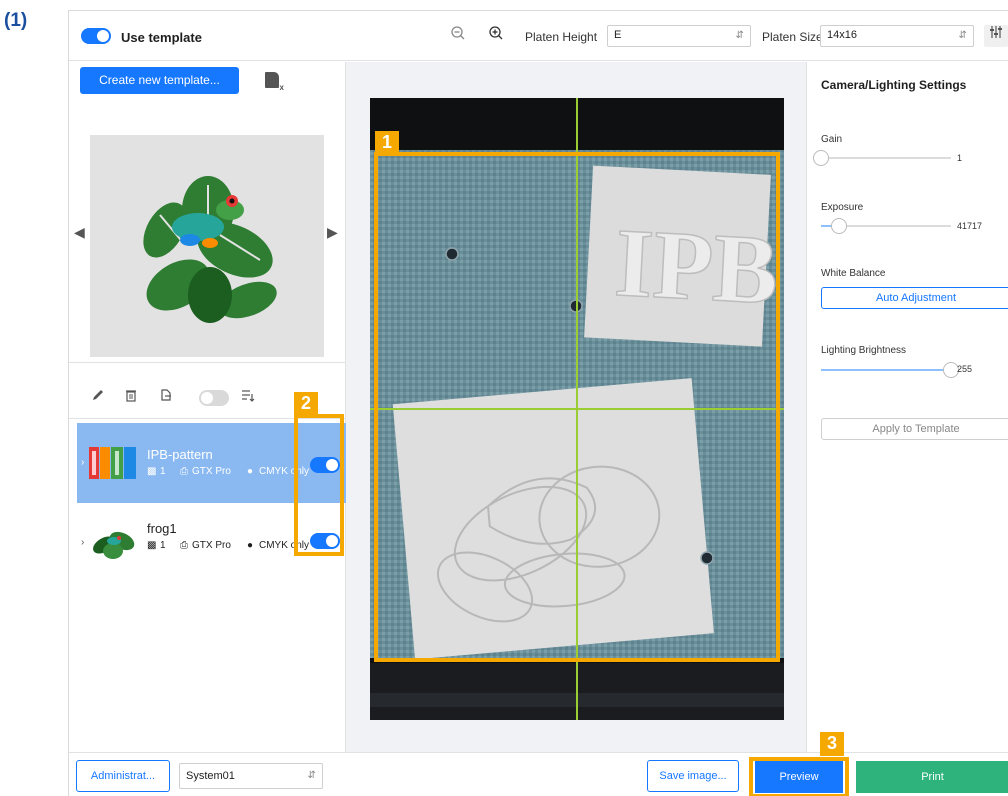 The width and height of the screenshot is (1008, 796). What do you see at coordinates (832, 139) in the screenshot?
I see `gain-label: Gain` at bounding box center [832, 139].